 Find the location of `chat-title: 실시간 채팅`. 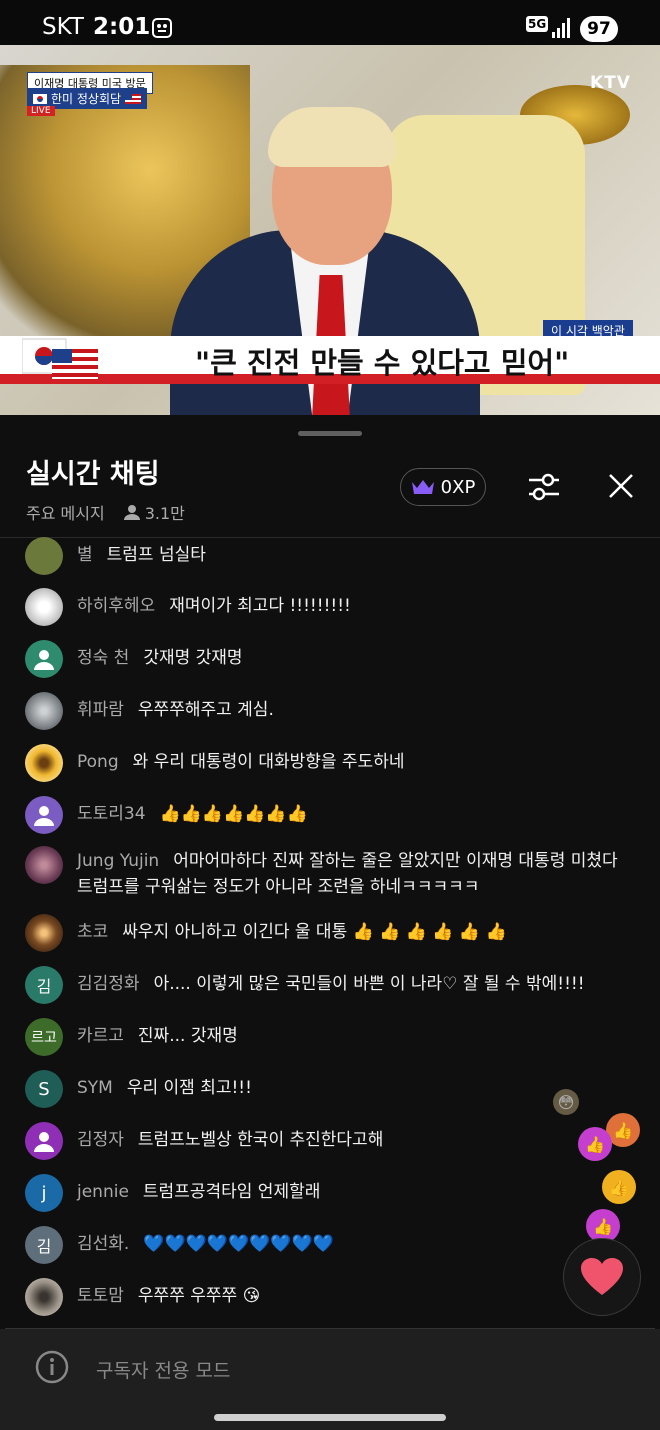

chat-title: 실시간 채팅 is located at coordinates (93, 474).